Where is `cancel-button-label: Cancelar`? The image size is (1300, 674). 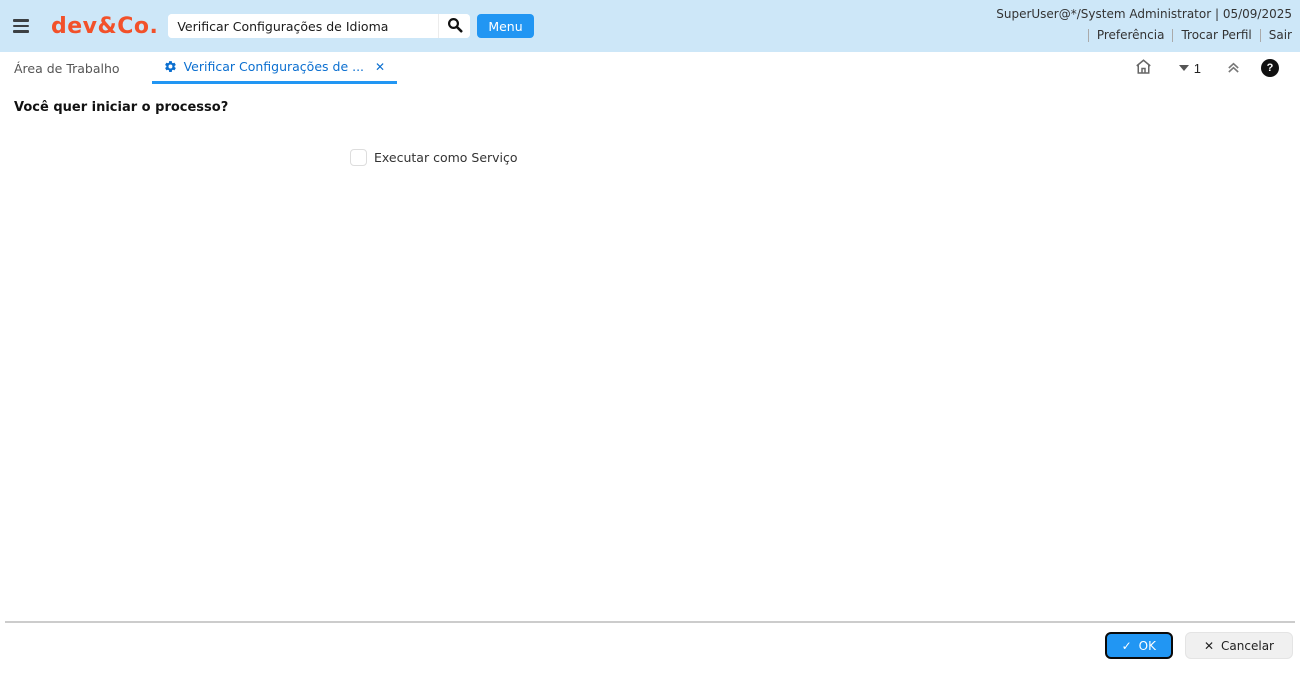
cancel-button-label: Cancelar is located at coordinates (1247, 645).